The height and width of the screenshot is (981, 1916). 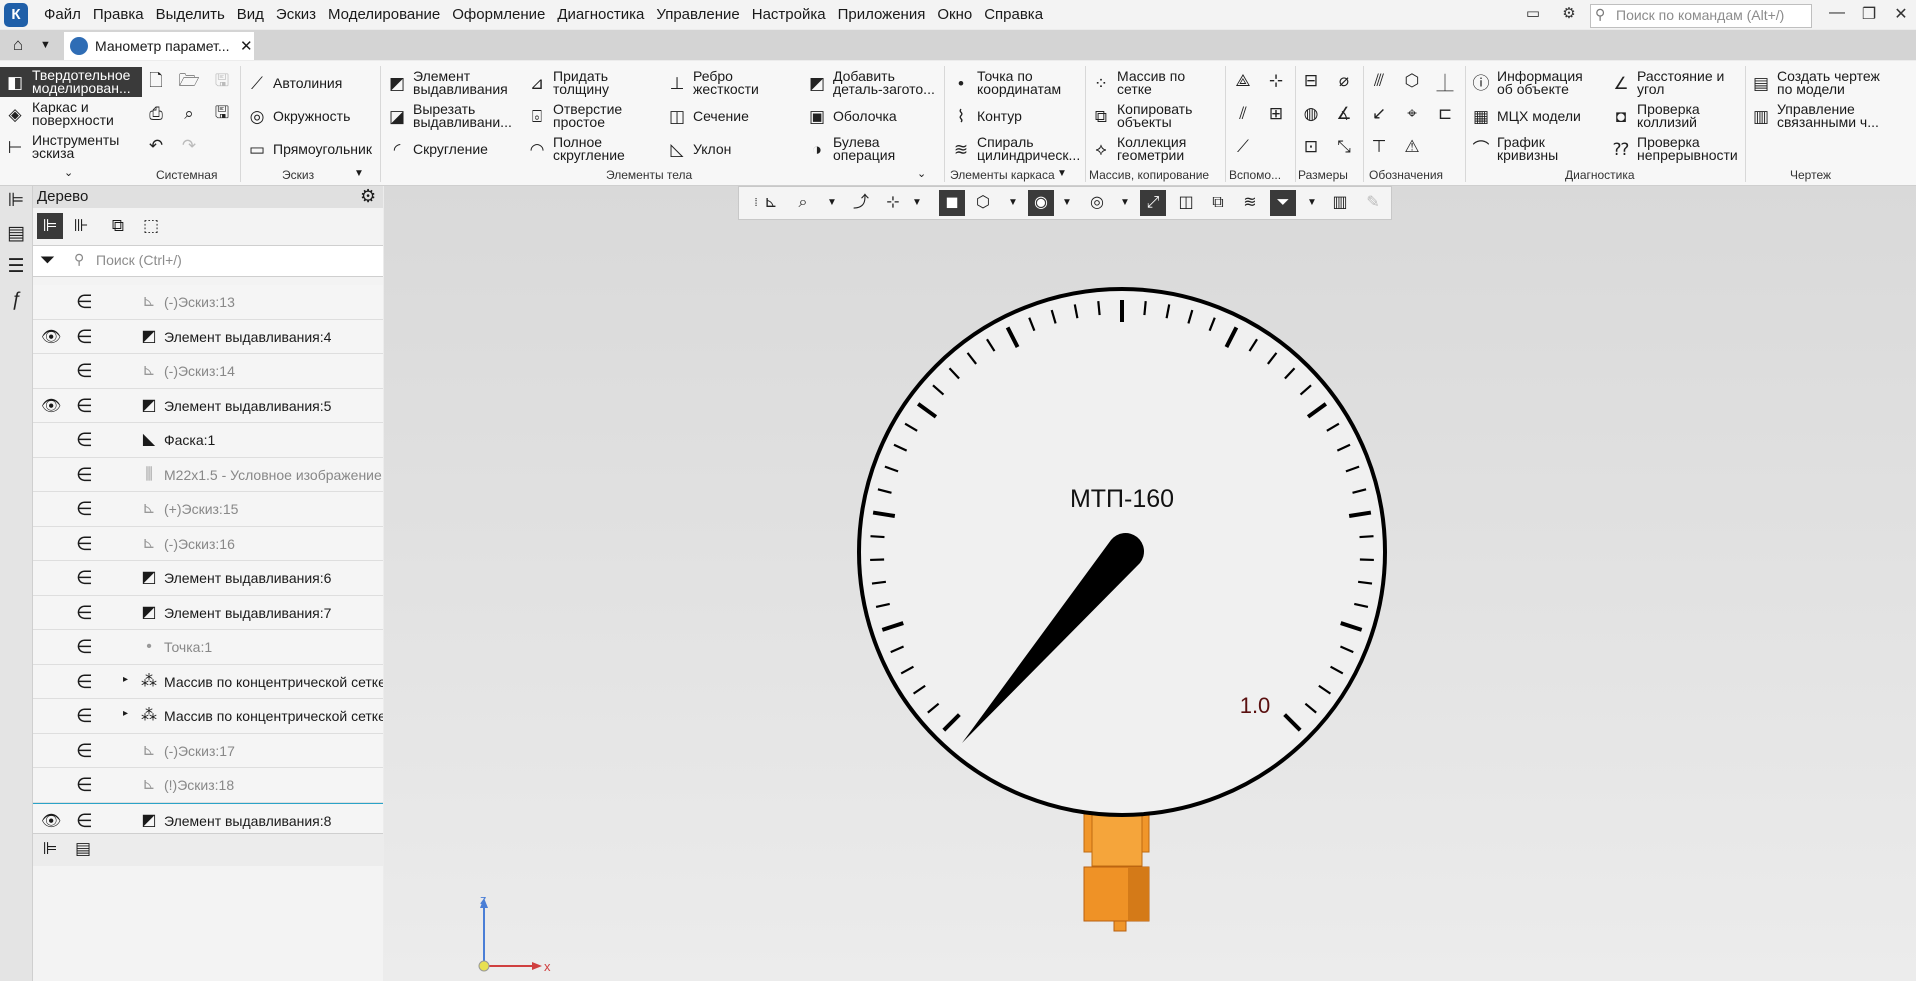 What do you see at coordinates (156, 82) in the screenshot?
I see `new-document-icon: 🗋` at bounding box center [156, 82].